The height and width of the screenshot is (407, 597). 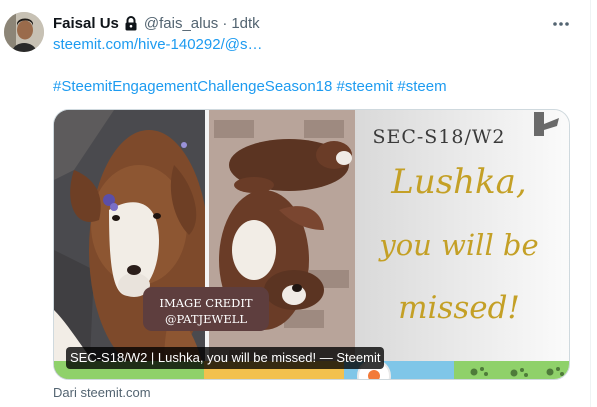 I want to click on image-credit-line1: IMAGE CREDIT, so click(x=205, y=303).